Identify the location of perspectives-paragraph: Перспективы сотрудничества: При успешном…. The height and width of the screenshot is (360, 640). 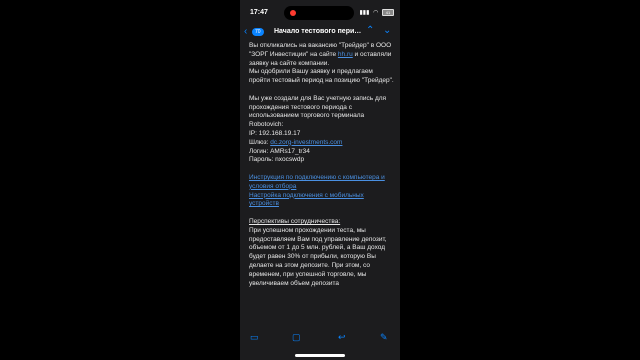
(322, 253).